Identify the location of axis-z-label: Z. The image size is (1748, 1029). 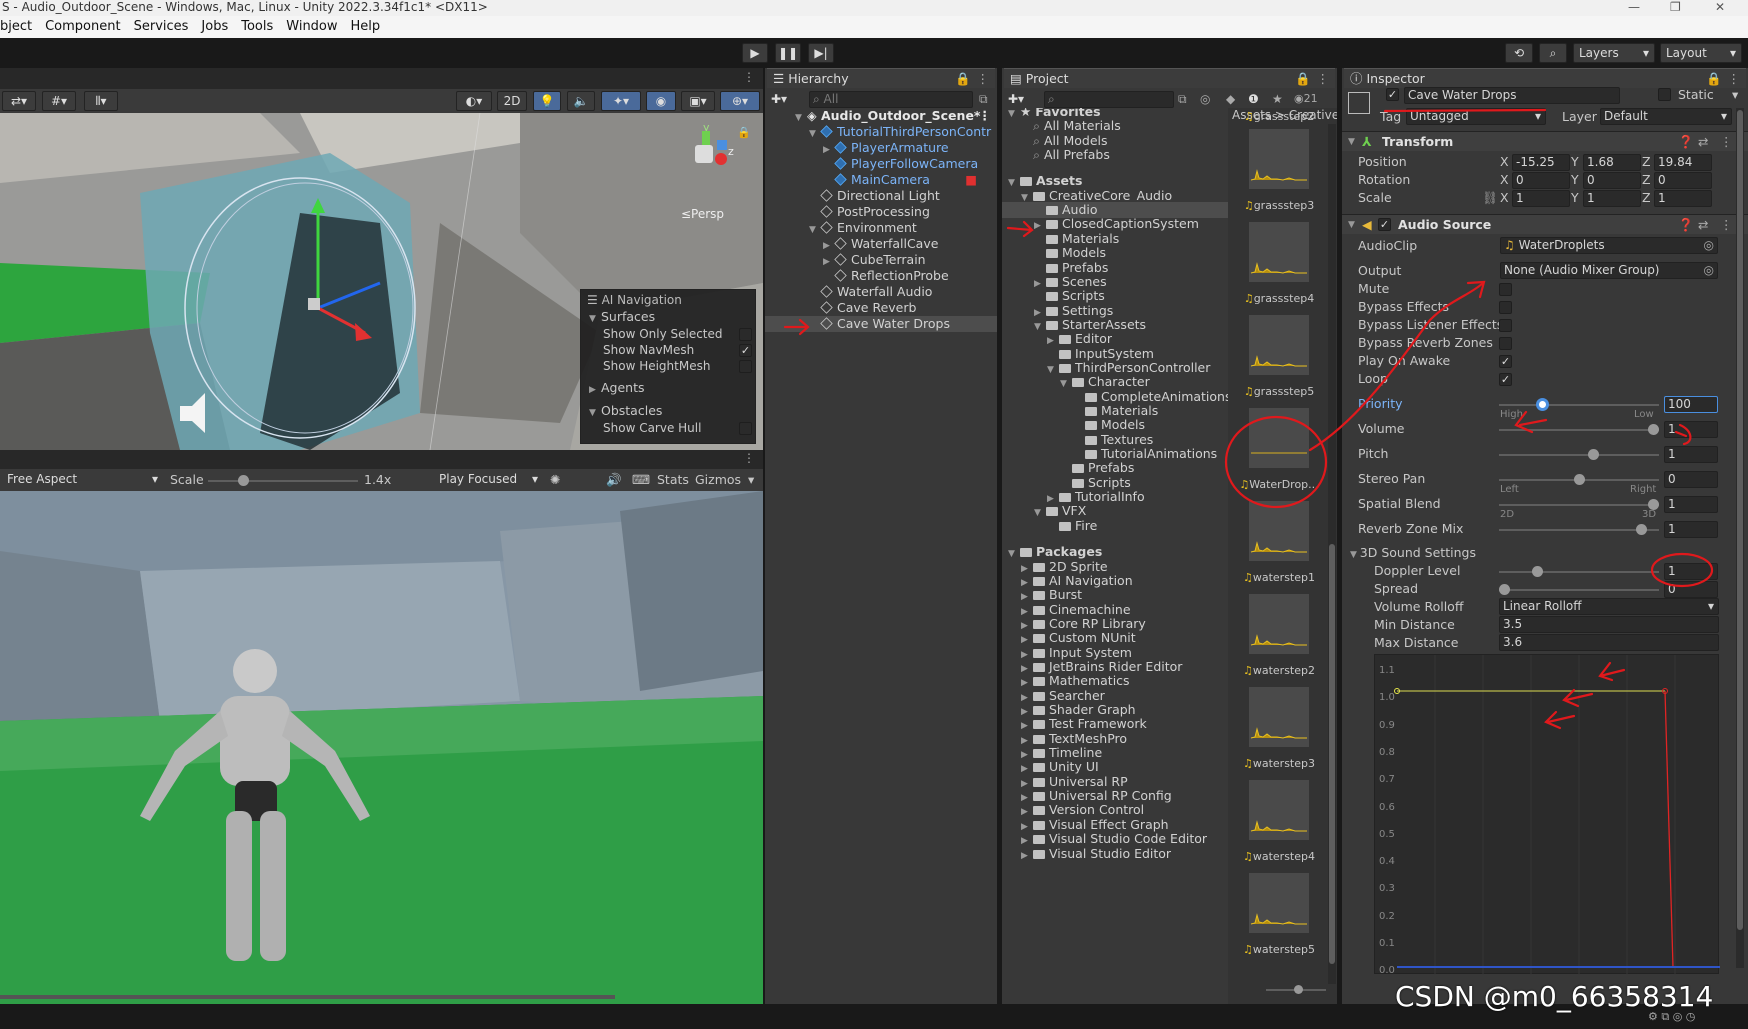
(1646, 180).